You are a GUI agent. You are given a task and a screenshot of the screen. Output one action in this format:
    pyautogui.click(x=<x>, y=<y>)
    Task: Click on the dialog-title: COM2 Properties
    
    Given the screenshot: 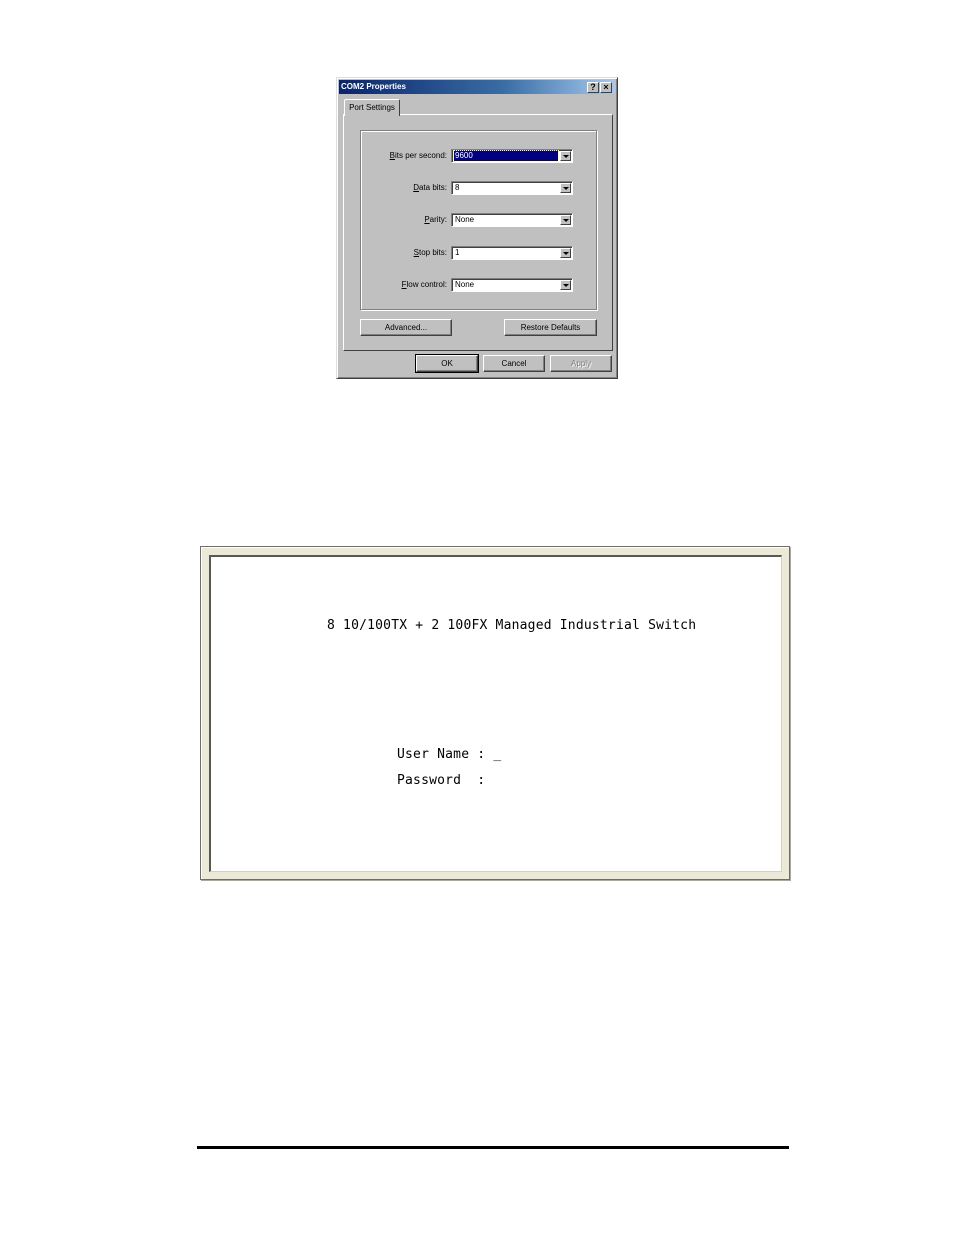 What is the action you would take?
    pyautogui.click(x=373, y=86)
    